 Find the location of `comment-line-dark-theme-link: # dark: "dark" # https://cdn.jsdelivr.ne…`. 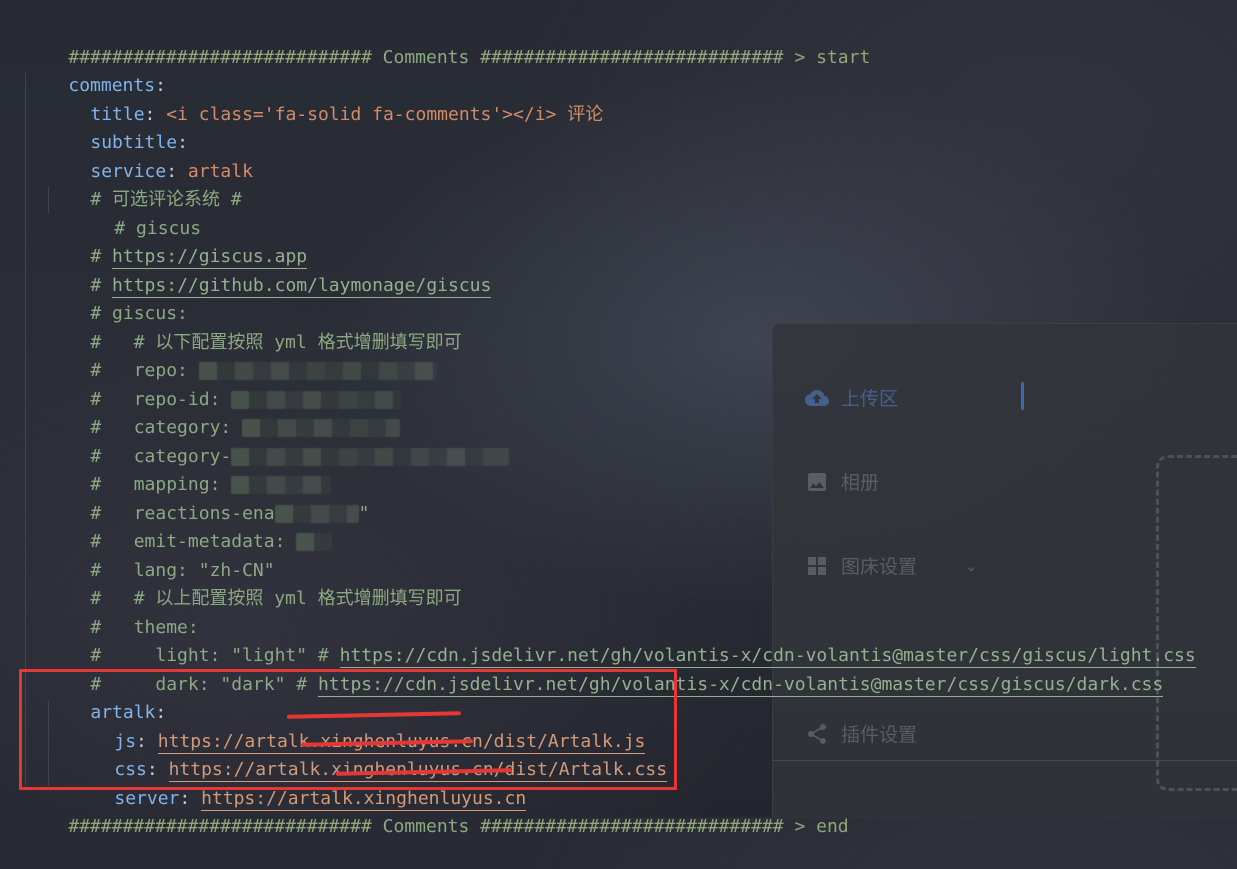

comment-line-dark-theme-link: # dark: "dark" # https://cdn.jsdelivr.ne… is located at coordinates (594, 670).